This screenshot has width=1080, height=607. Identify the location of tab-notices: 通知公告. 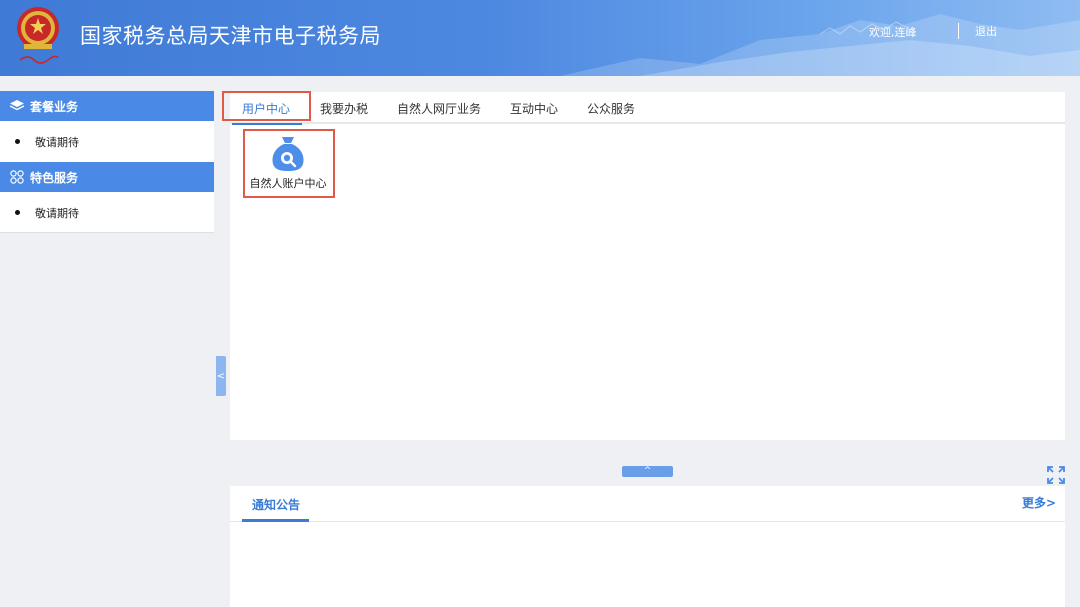
(276, 504).